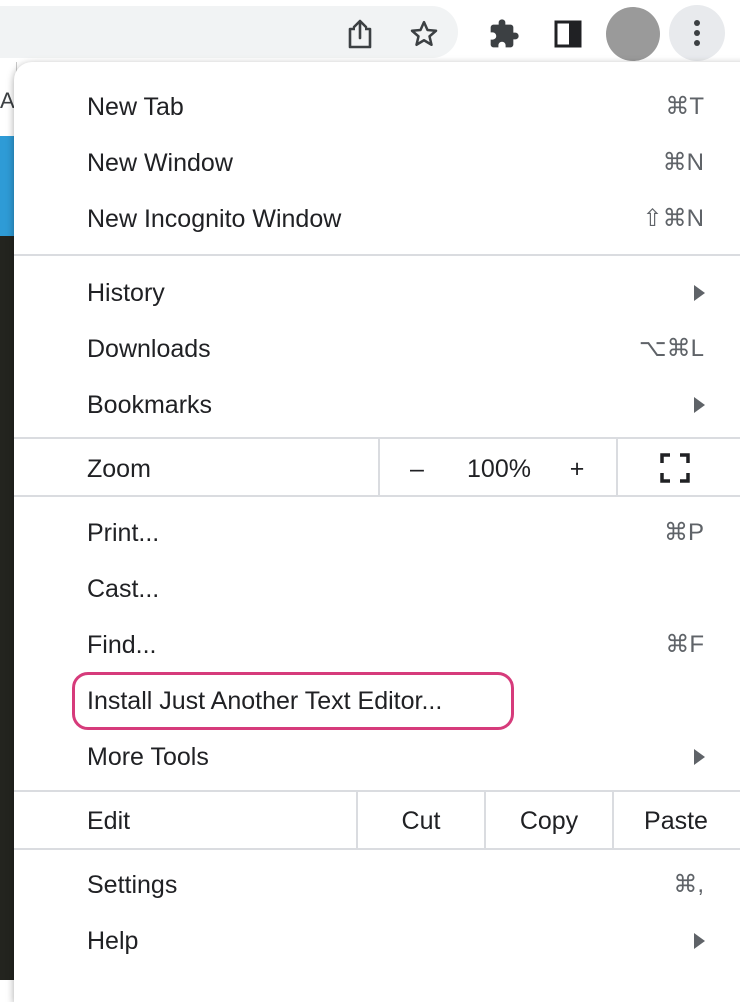  I want to click on menu-item-new-tab: New Tab ⌘T, so click(377, 107).